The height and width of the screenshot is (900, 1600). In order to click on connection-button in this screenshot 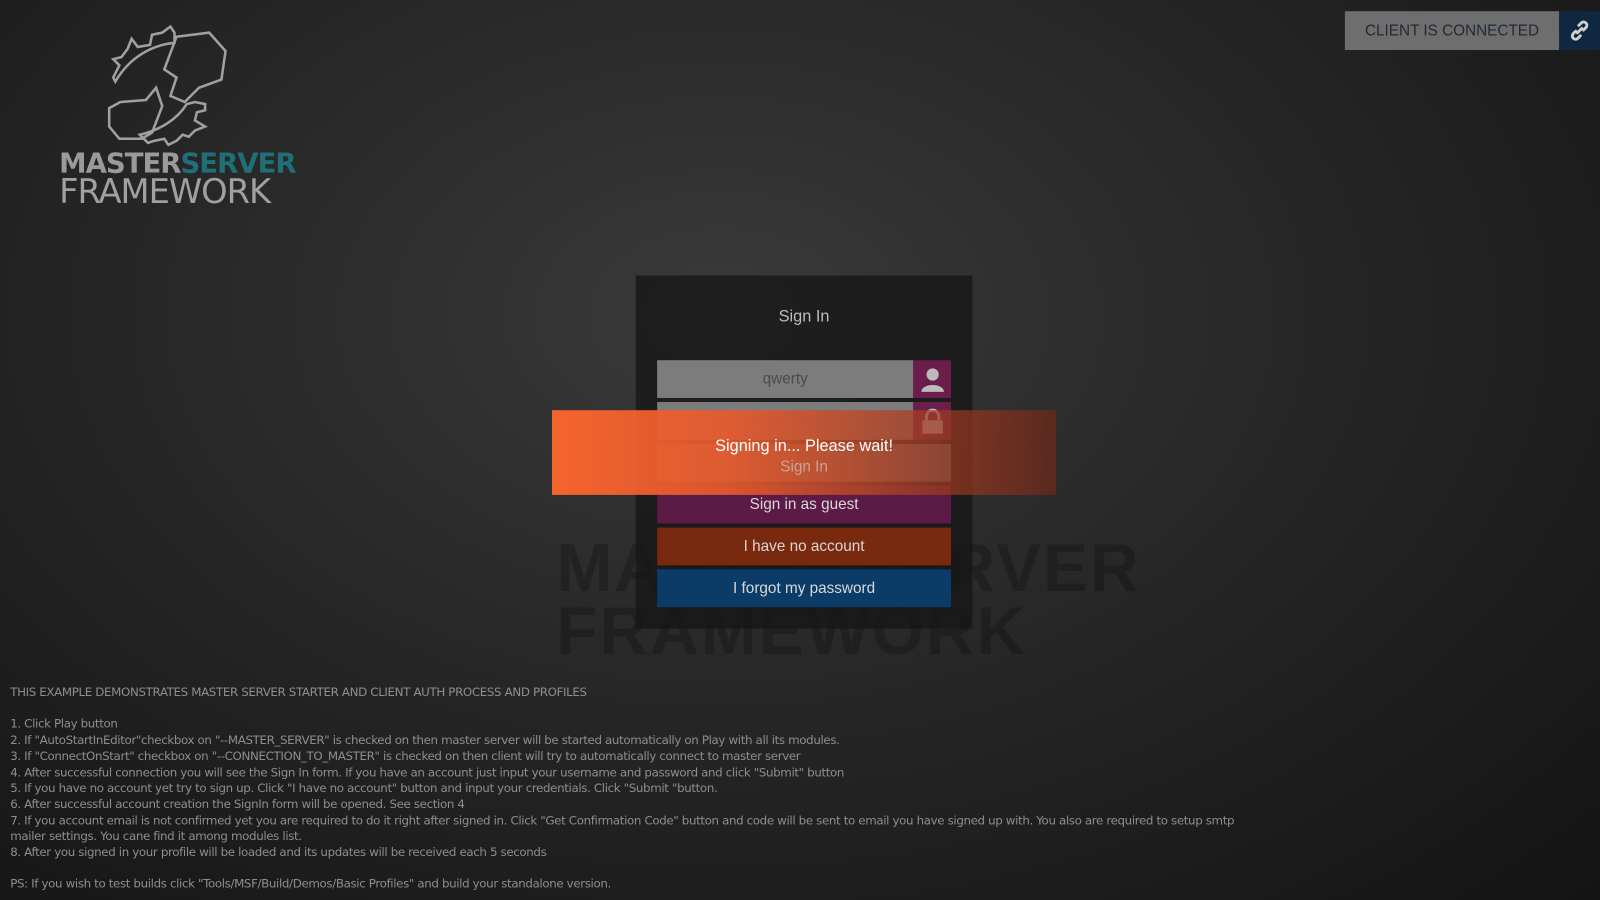, I will do `click(1579, 30)`.